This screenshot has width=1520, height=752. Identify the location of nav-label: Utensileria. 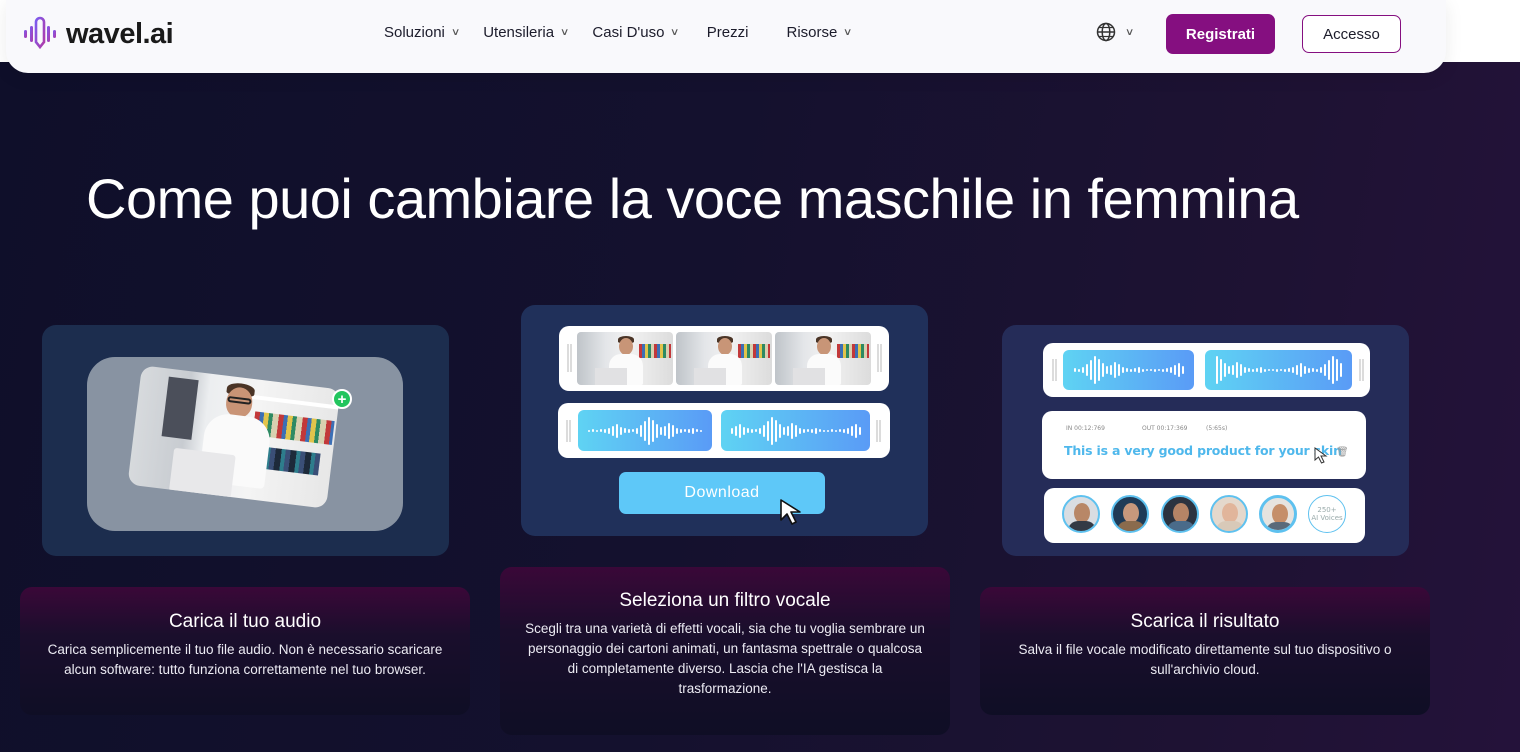
(519, 32).